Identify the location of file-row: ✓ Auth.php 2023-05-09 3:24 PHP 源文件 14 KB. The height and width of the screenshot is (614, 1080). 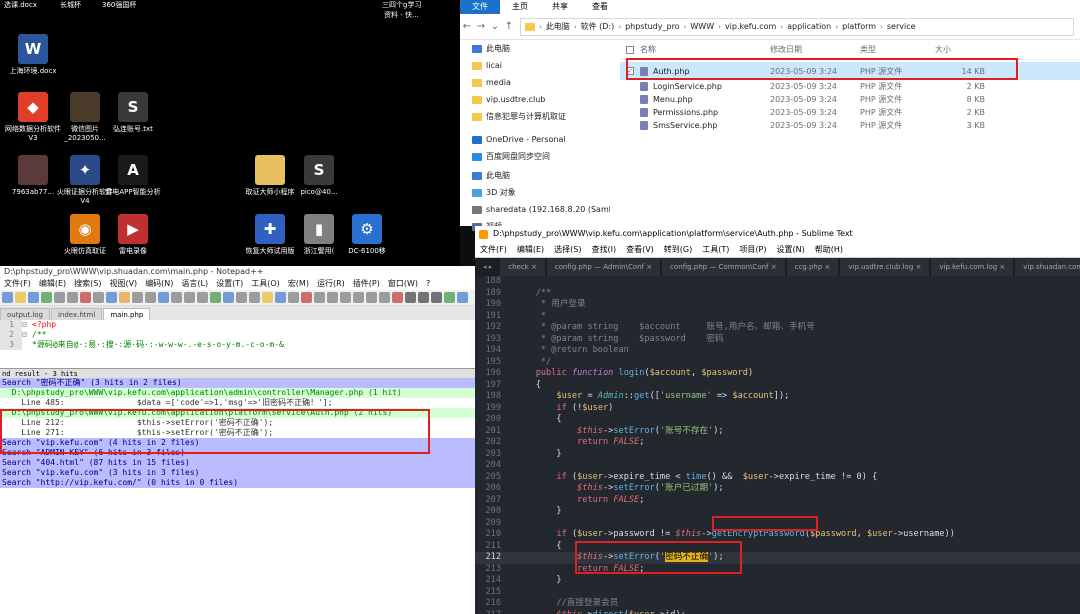
(850, 71).